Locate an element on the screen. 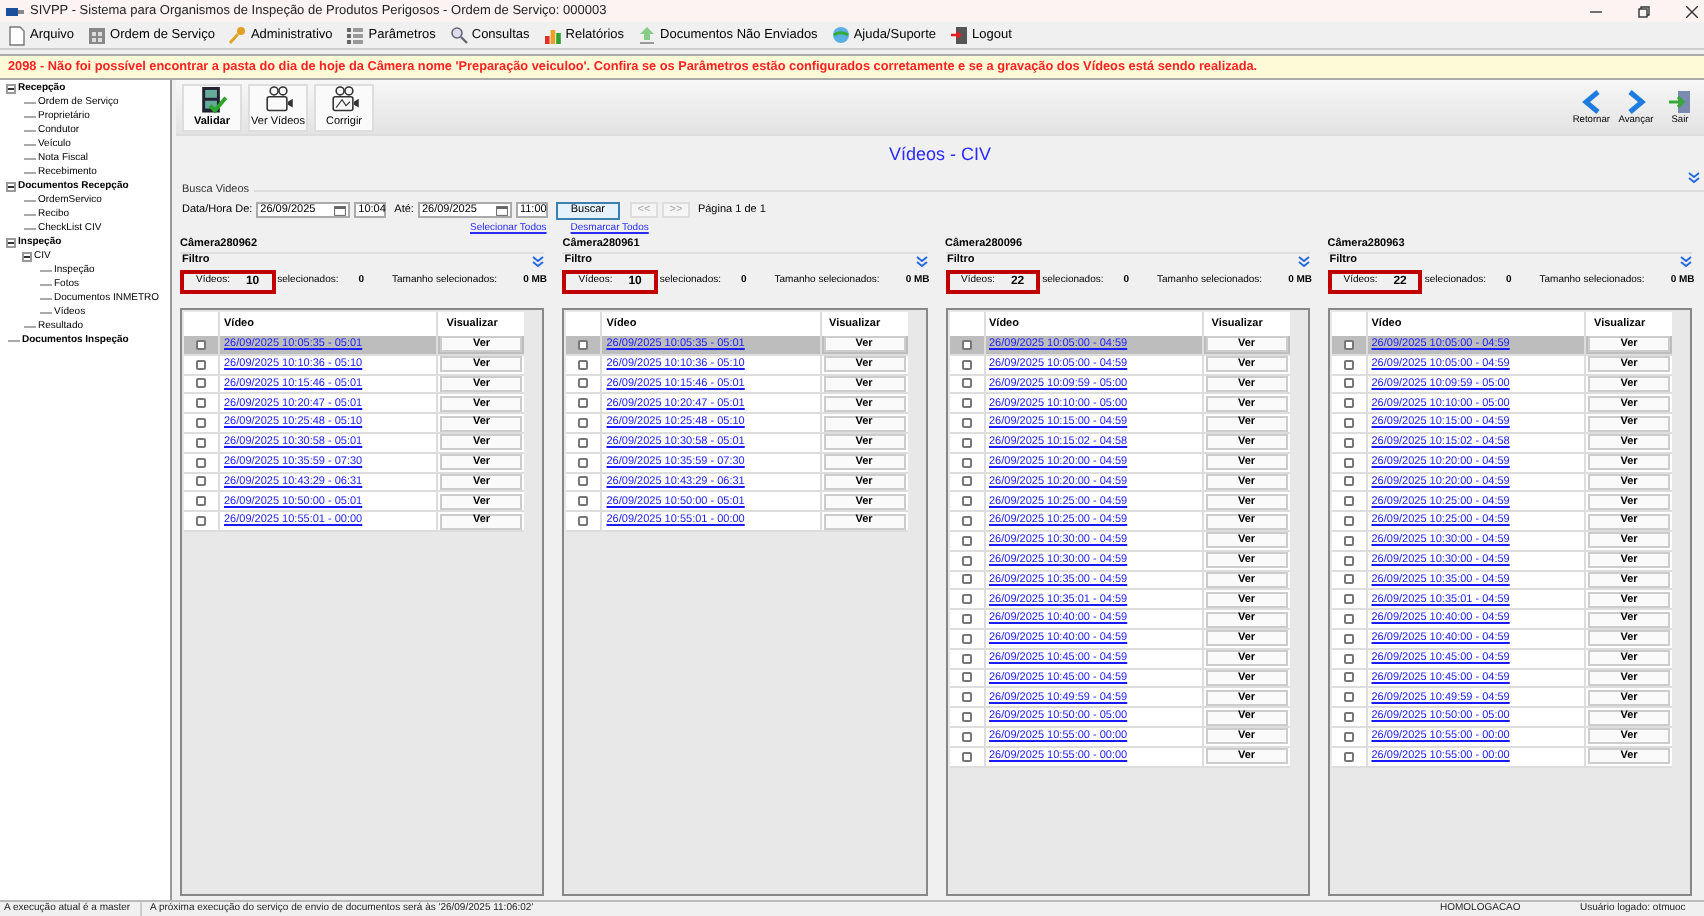  restore-icon is located at coordinates (1644, 11).